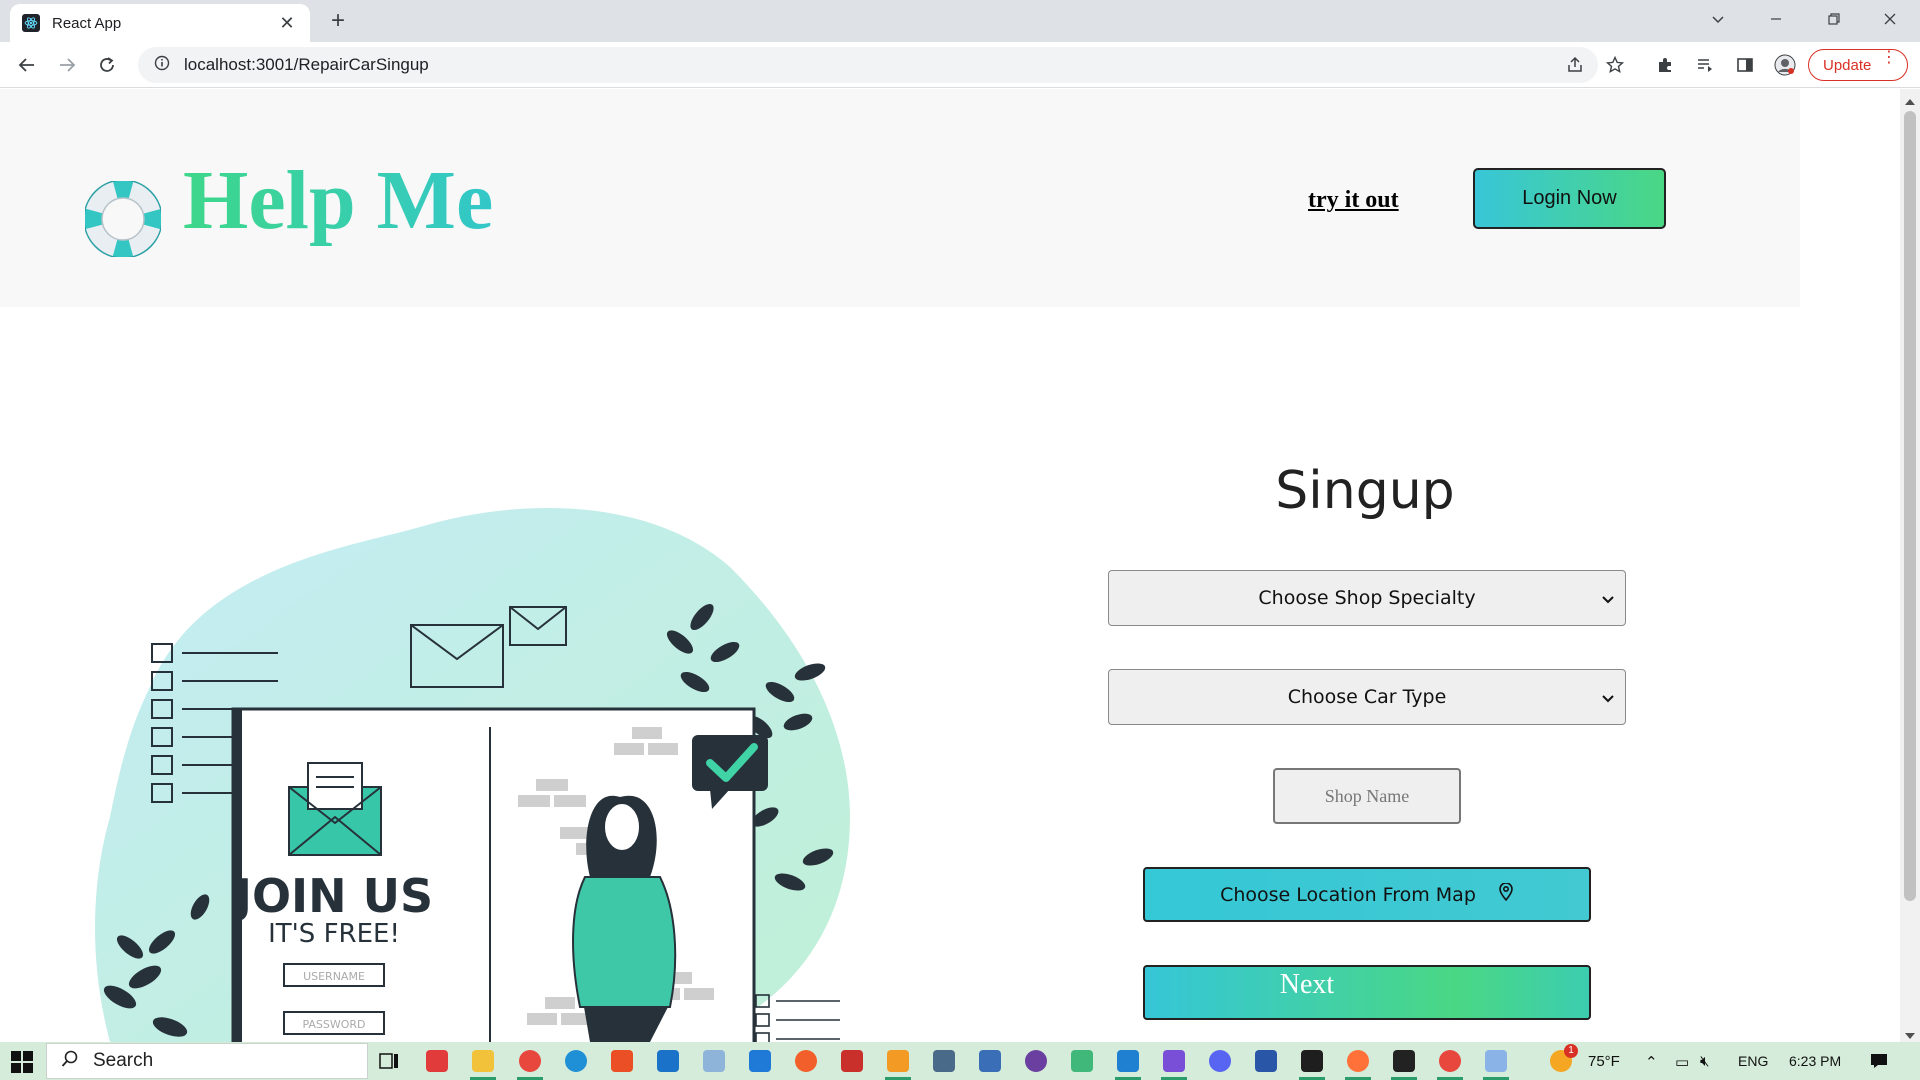  I want to click on shop-specialty-select: Choose Shop Specialty, so click(1367, 598).